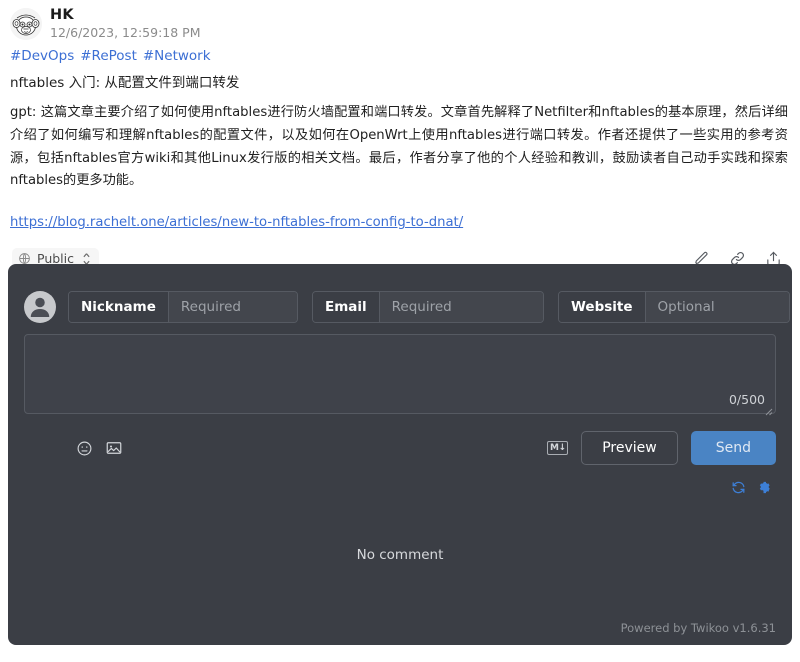 The image size is (800, 662). What do you see at coordinates (738, 487) in the screenshot?
I see `refresh-icon` at bounding box center [738, 487].